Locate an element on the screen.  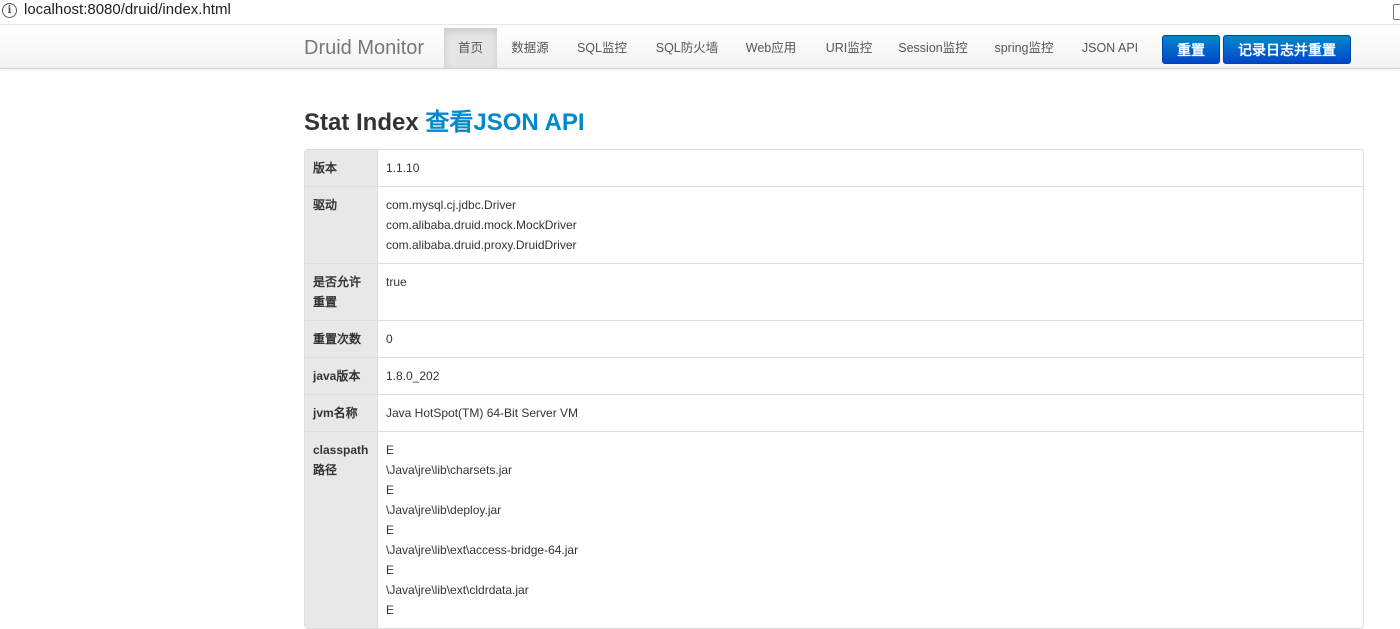
row-value-reset-count: 0 is located at coordinates (870, 338).